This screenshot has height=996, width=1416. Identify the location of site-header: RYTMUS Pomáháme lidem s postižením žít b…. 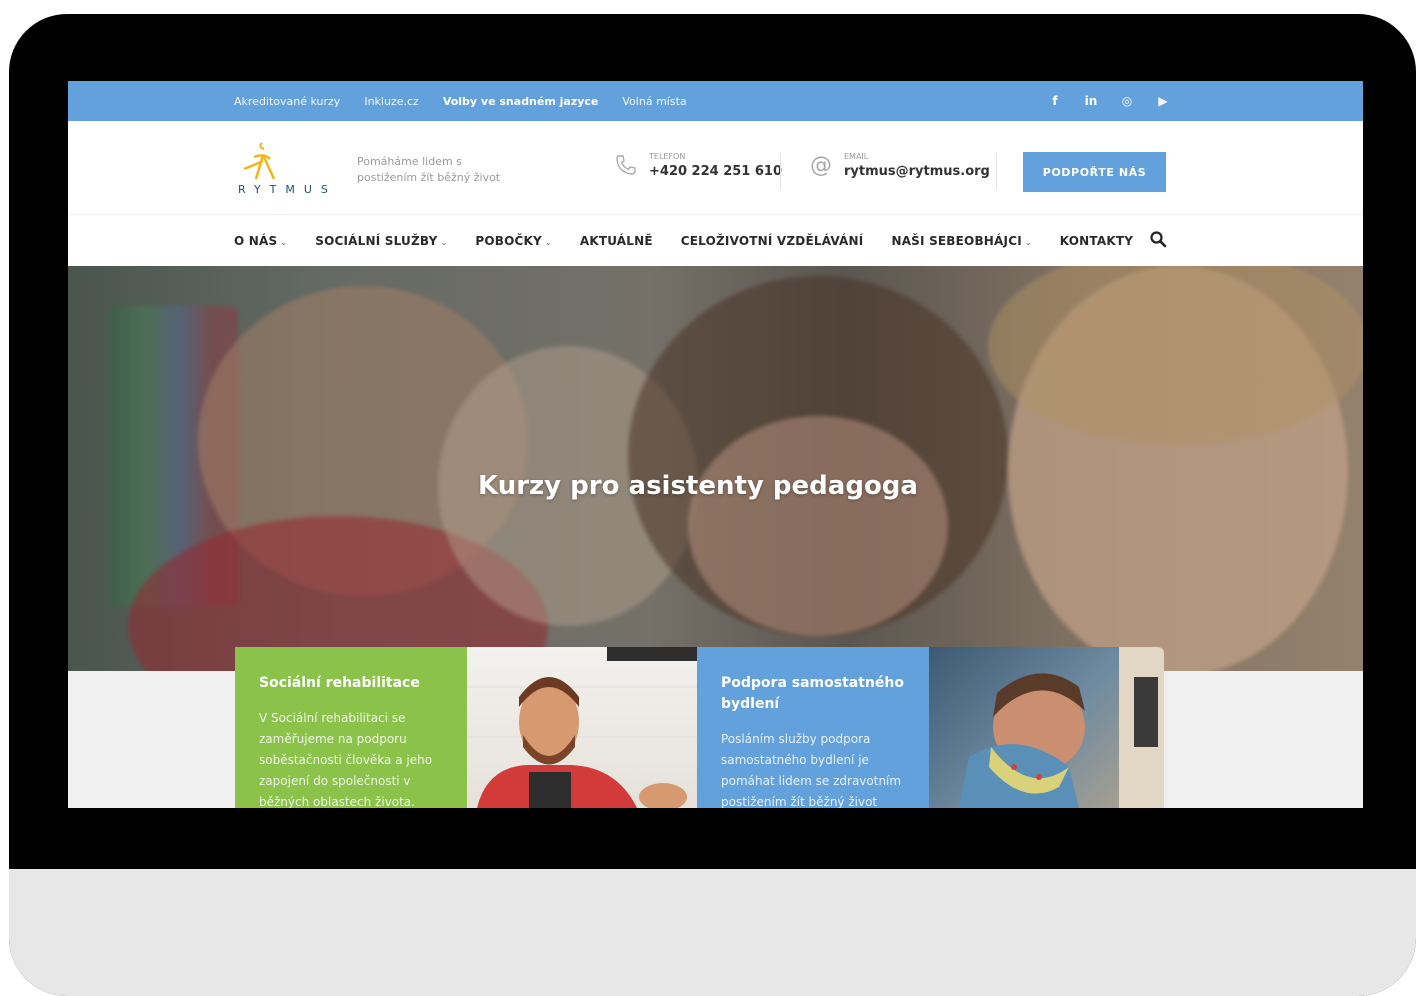
(715, 168).